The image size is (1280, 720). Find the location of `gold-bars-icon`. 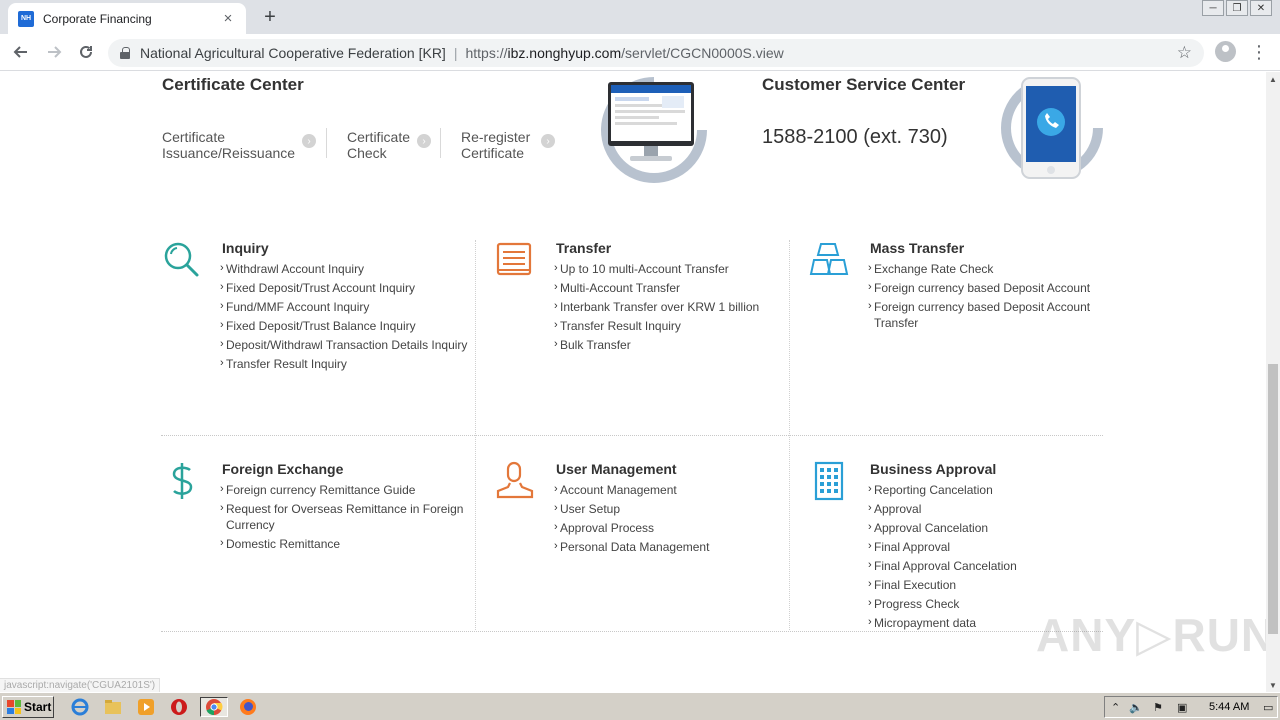

gold-bars-icon is located at coordinates (829, 259).